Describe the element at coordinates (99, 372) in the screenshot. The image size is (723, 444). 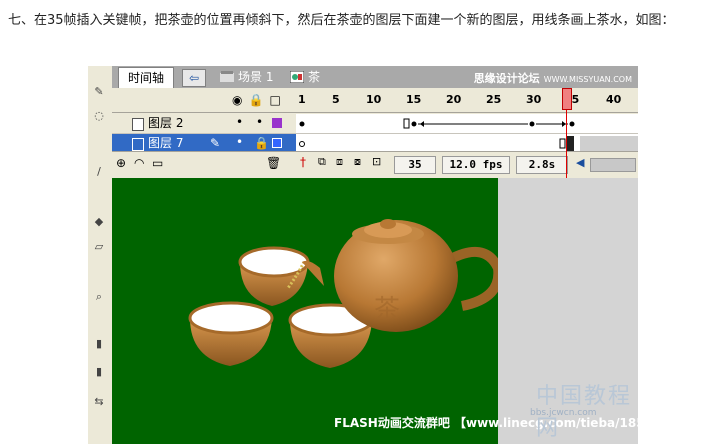
I see `fill-color-icon: ▮` at that location.